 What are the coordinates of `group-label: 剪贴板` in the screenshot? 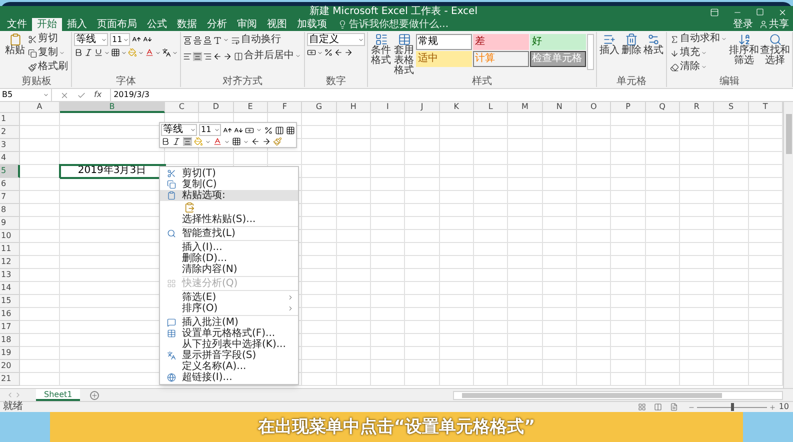 It's located at (37, 81).